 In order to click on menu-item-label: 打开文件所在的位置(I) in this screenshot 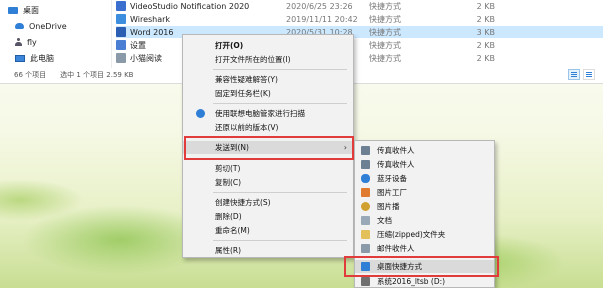, I will do `click(253, 59)`.